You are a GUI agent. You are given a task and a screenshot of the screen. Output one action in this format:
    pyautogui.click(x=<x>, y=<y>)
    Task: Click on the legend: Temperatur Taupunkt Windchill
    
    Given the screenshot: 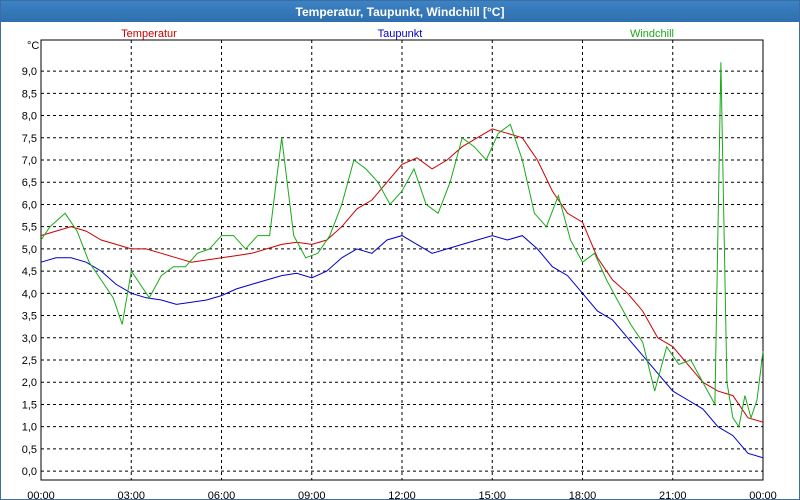 What is the action you would take?
    pyautogui.click(x=397, y=34)
    